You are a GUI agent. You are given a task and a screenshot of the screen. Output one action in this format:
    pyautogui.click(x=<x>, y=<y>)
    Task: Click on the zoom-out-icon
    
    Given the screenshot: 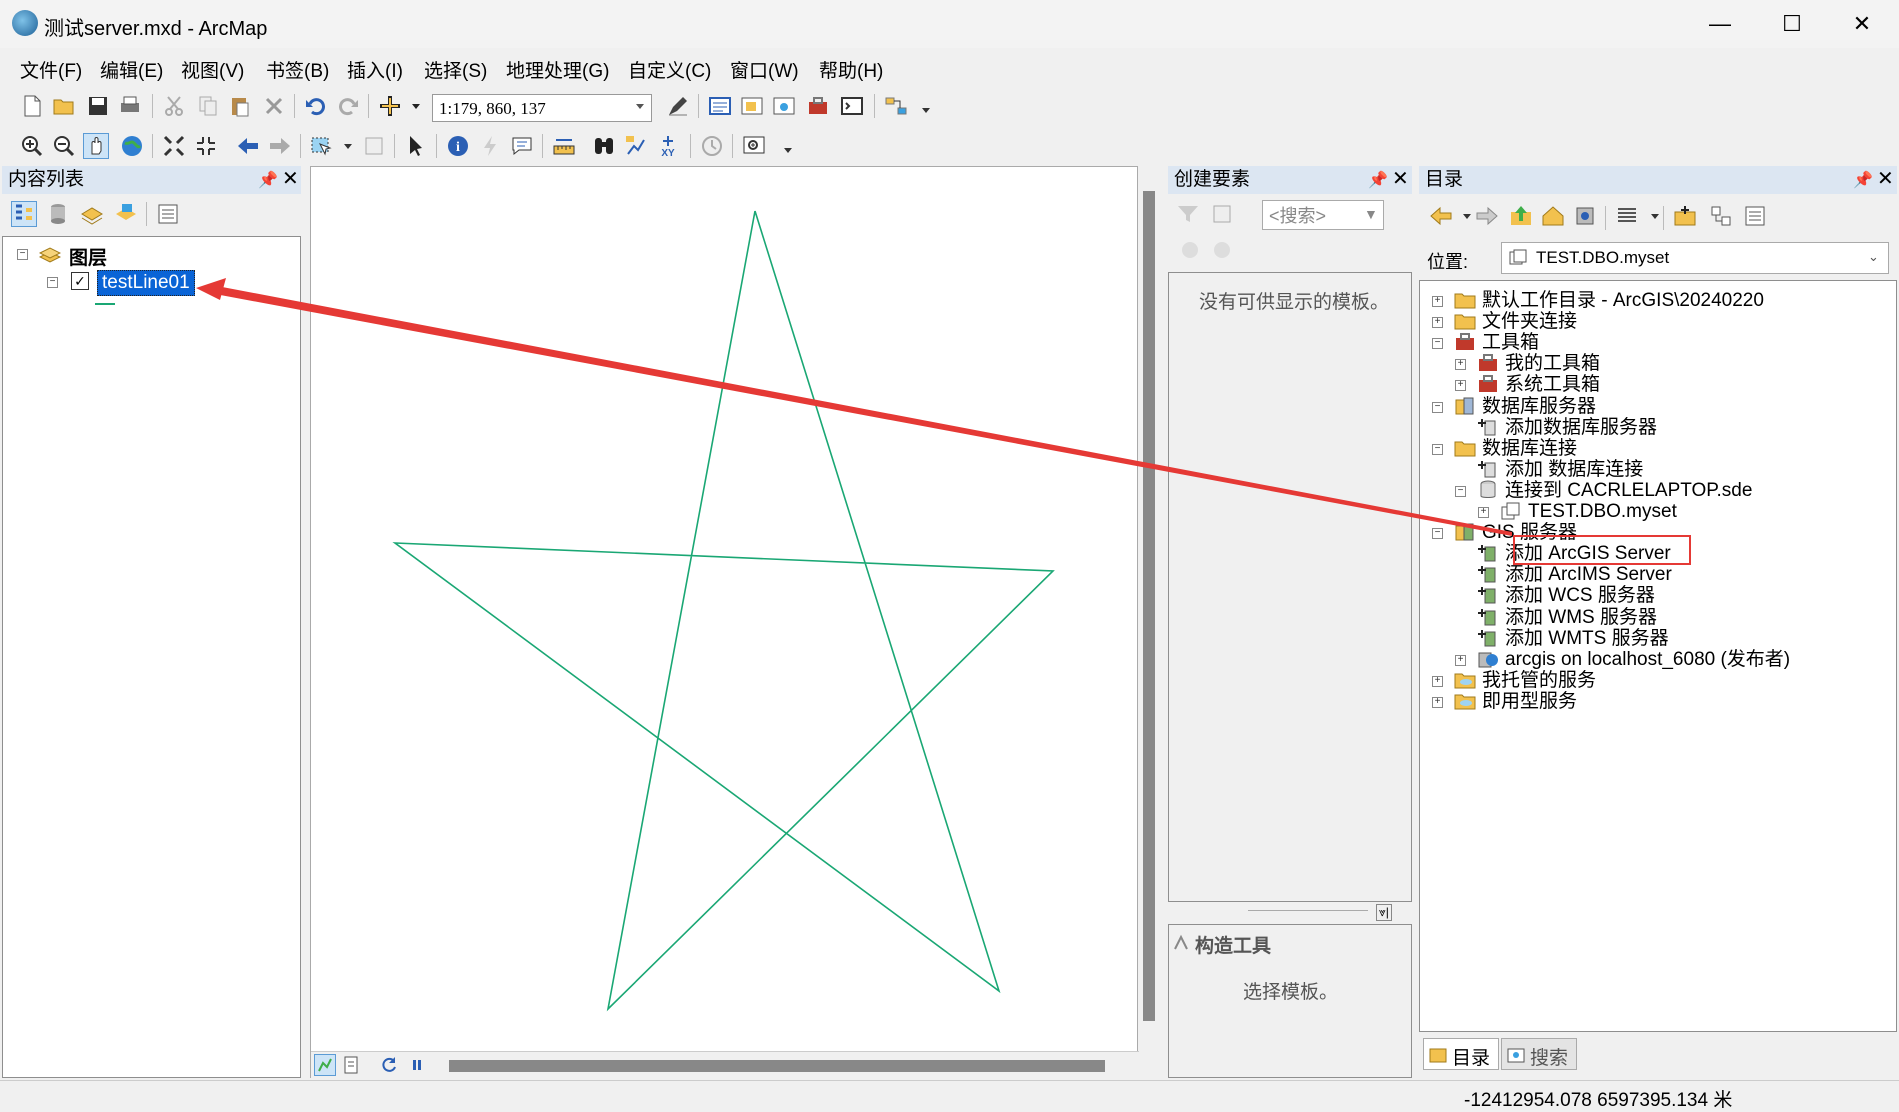 What is the action you would take?
    pyautogui.click(x=64, y=146)
    